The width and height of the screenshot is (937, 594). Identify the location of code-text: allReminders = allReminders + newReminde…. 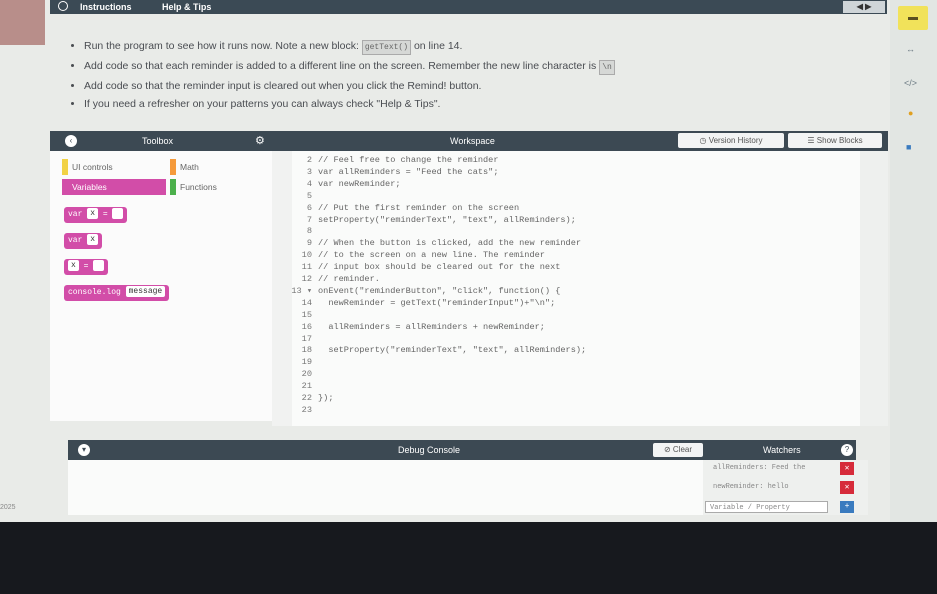
(431, 326).